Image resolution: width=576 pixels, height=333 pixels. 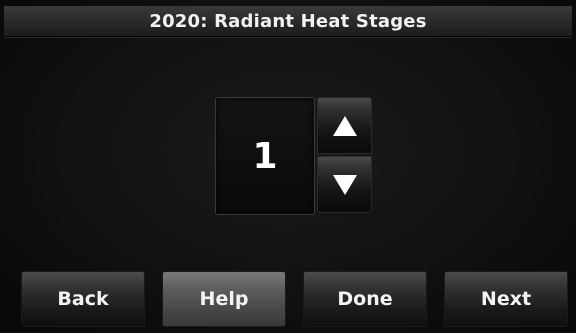 I want to click on back-button: Back, so click(x=83, y=299).